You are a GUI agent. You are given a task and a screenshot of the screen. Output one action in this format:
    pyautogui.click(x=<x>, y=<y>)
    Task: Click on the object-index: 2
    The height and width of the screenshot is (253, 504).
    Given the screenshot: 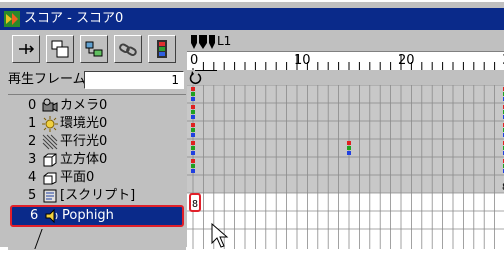 What is the action you would take?
    pyautogui.click(x=32, y=141)
    